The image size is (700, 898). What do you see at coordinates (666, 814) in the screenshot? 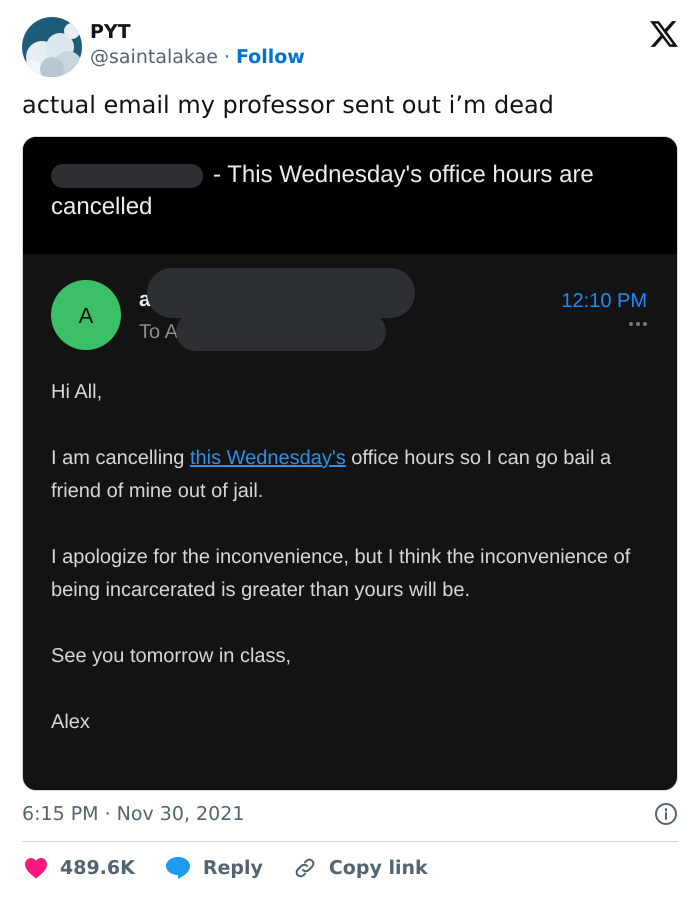
I see `info-icon` at bounding box center [666, 814].